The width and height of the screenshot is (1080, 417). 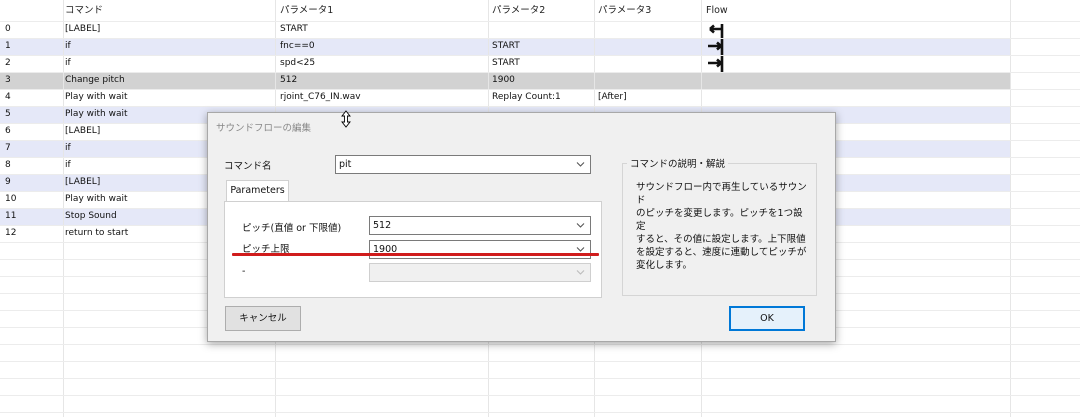 I want to click on row-command: [LABEL], so click(x=83, y=29).